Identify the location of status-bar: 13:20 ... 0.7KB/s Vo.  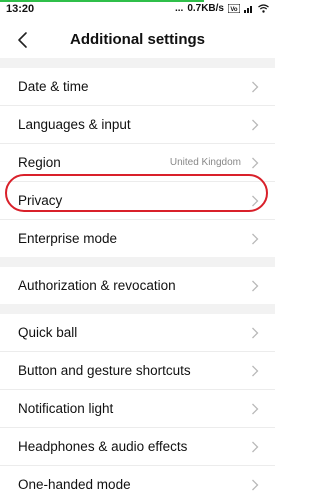
(137, 9).